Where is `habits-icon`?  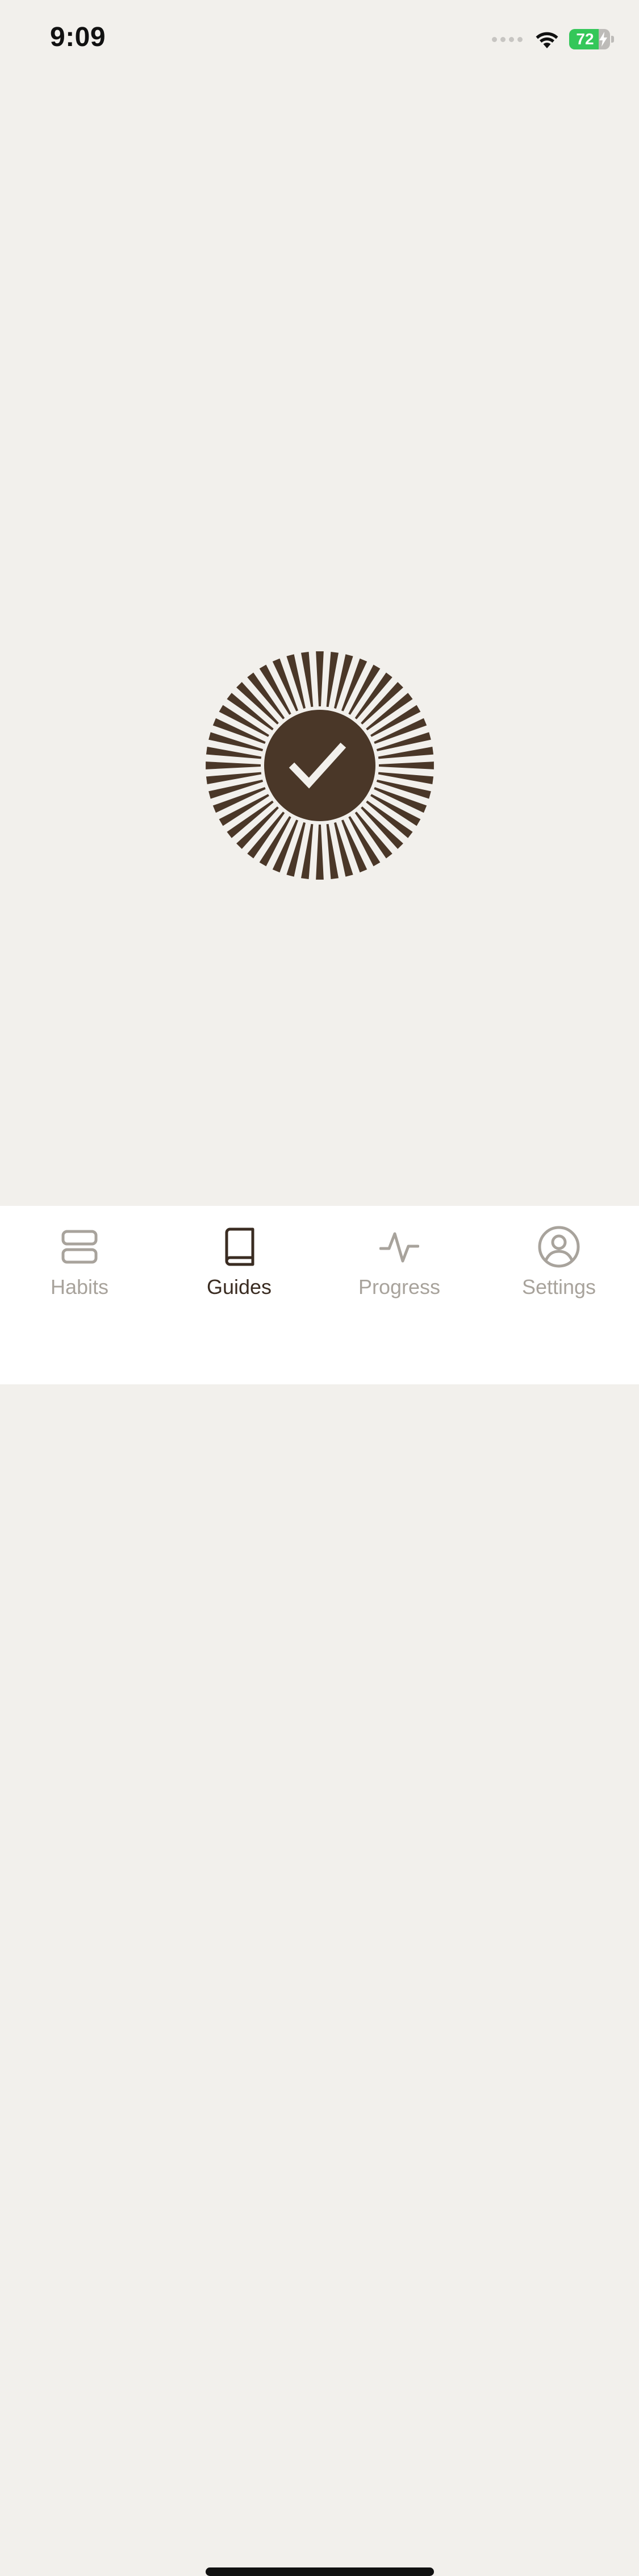
habits-icon is located at coordinates (79, 1246).